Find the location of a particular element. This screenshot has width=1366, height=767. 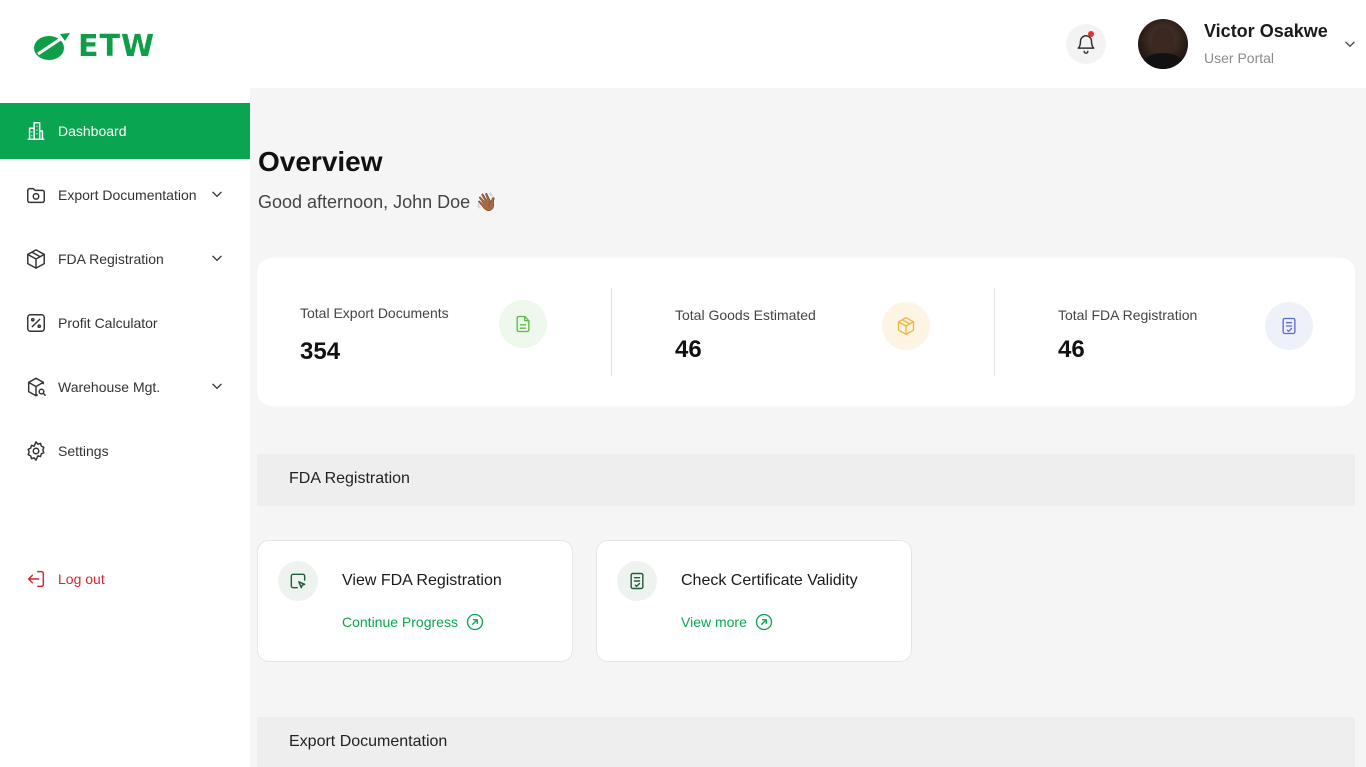

gear-icon is located at coordinates (36, 451).